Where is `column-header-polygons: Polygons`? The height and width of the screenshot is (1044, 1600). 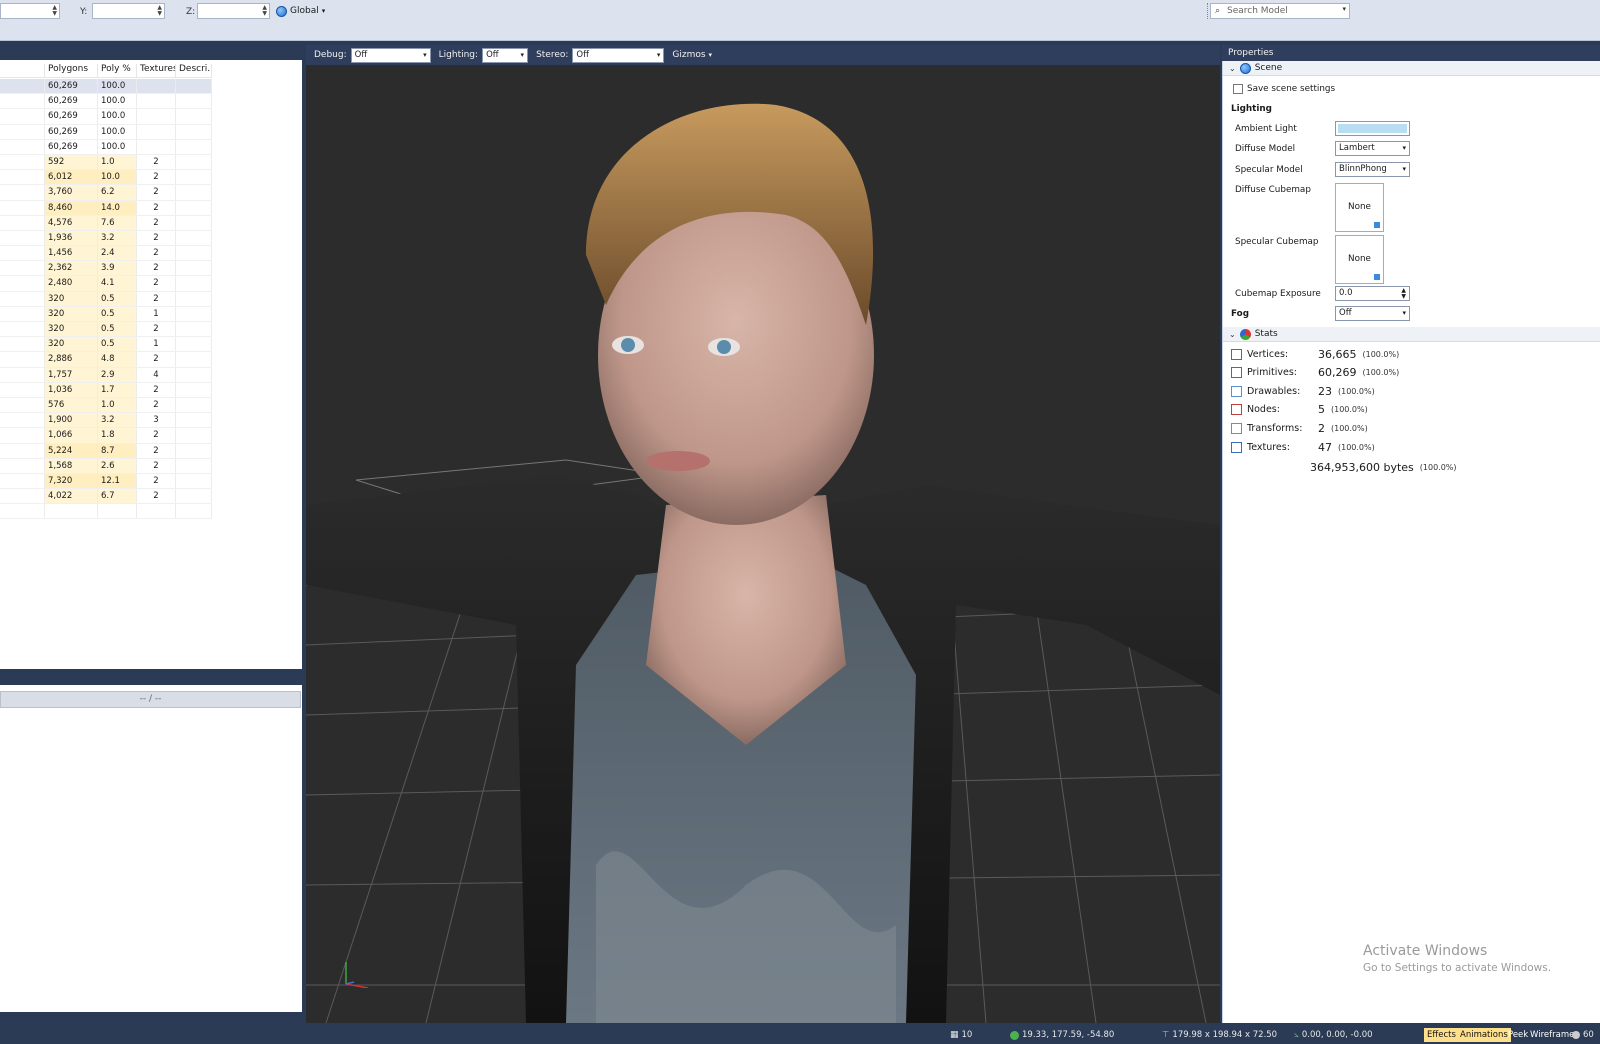 column-header-polygons: Polygons is located at coordinates (71, 70).